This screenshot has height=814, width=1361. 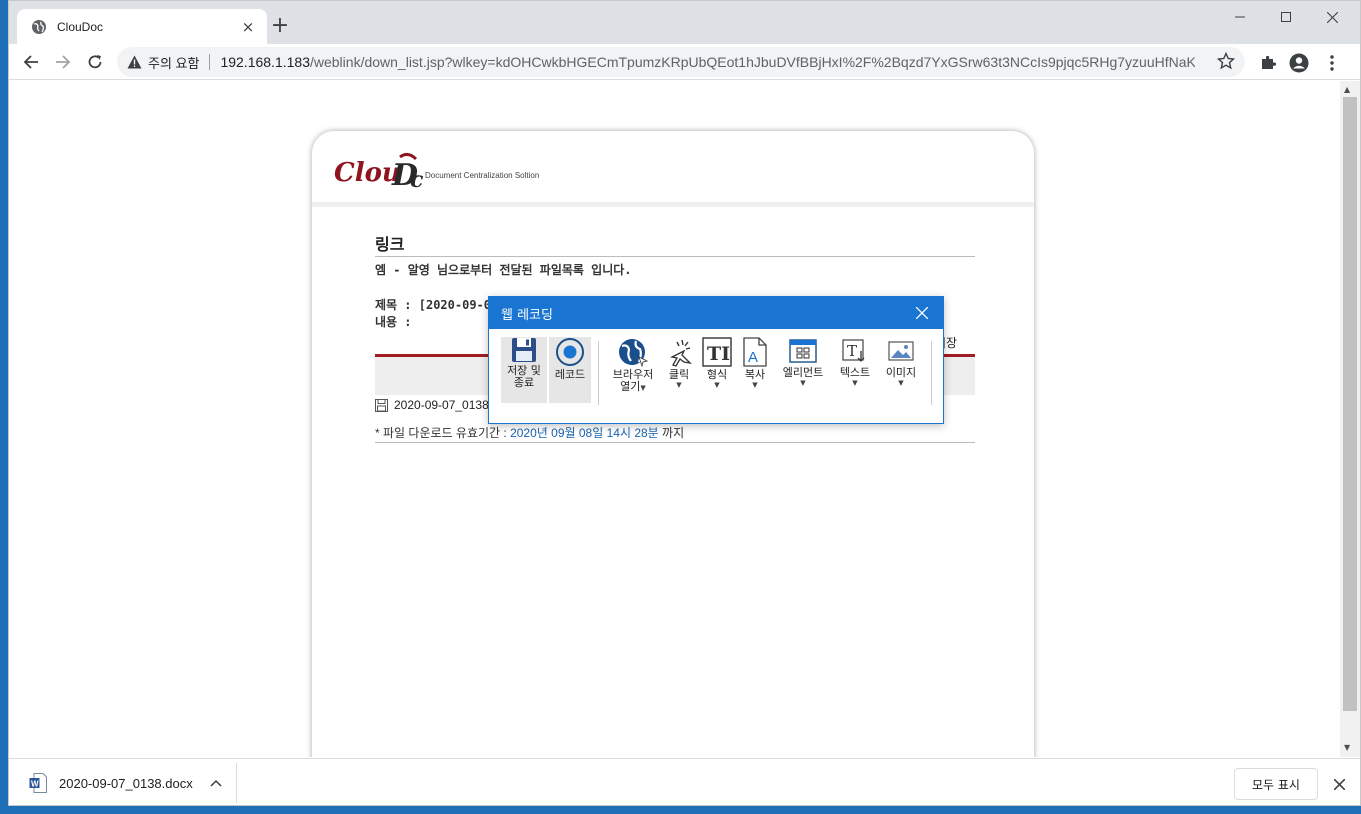 I want to click on reload-button, so click(x=95, y=62).